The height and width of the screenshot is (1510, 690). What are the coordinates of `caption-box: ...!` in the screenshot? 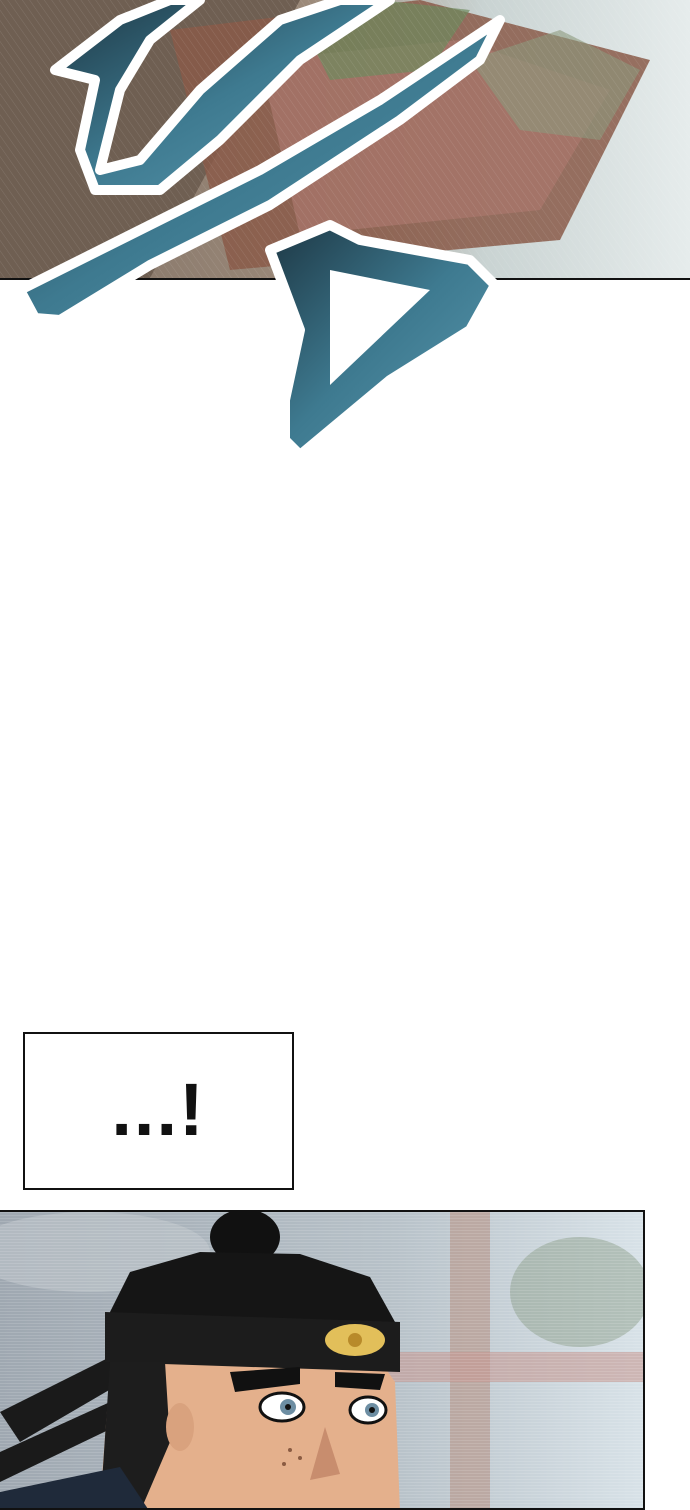 It's located at (158, 1111).